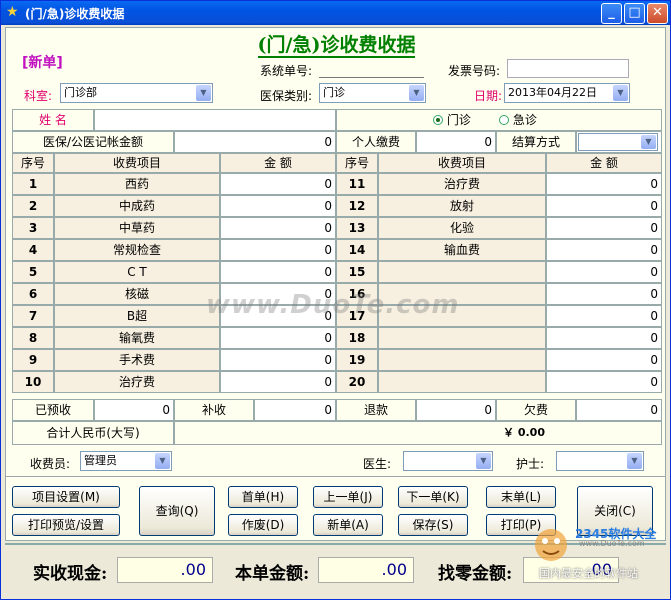 The width and height of the screenshot is (671, 600). What do you see at coordinates (137, 360) in the screenshot?
I see `row-item: 手术费` at bounding box center [137, 360].